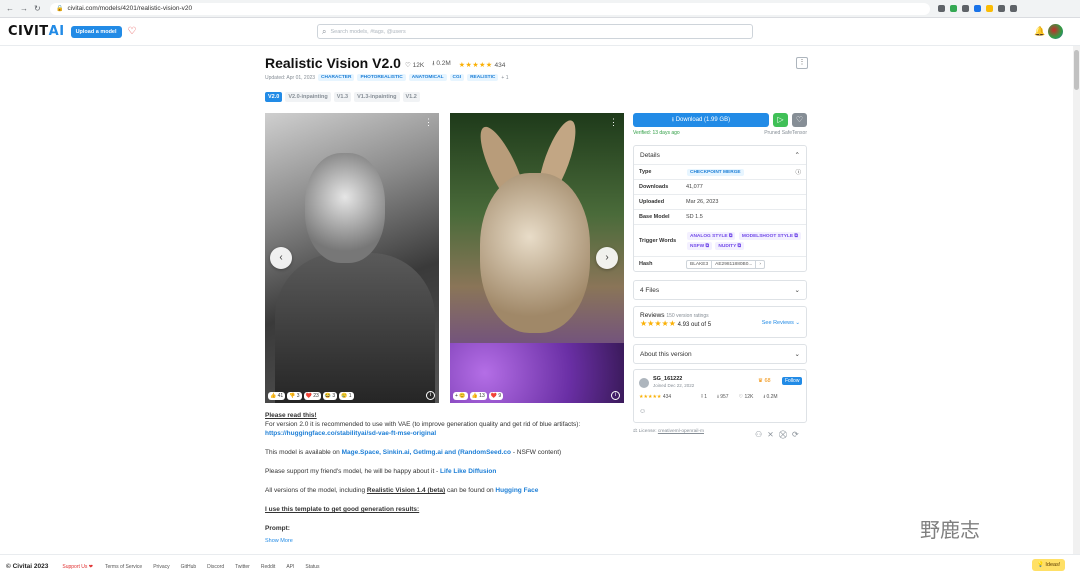 This screenshot has height=578, width=1080. What do you see at coordinates (681, 431) in the screenshot?
I see `license-link: creativeml-openrail-m` at bounding box center [681, 431].